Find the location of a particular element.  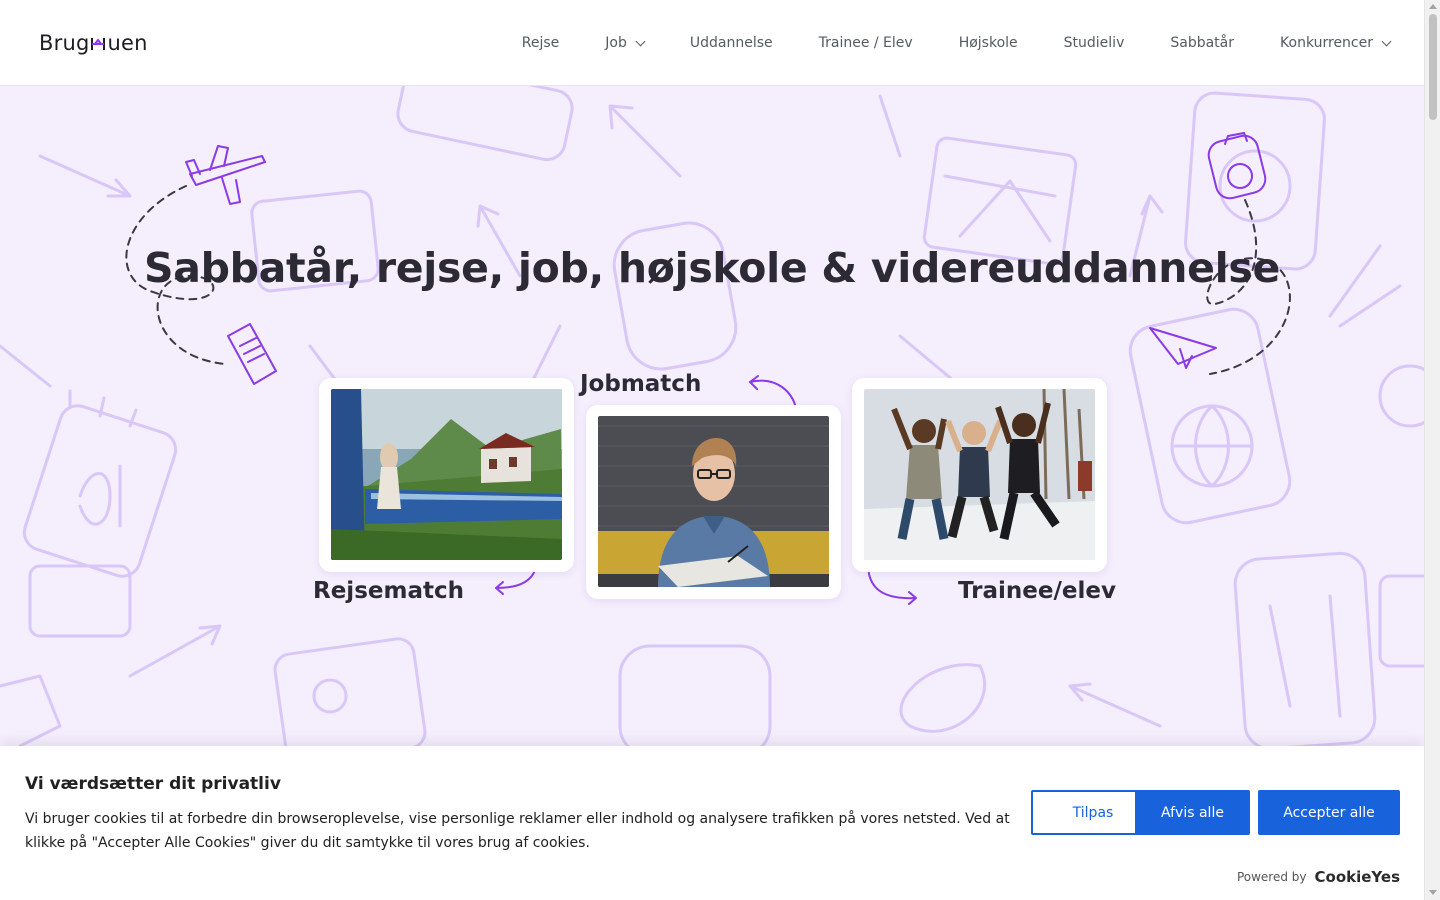

nav-item-sabbatar: Sabbatår is located at coordinates (1202, 43).